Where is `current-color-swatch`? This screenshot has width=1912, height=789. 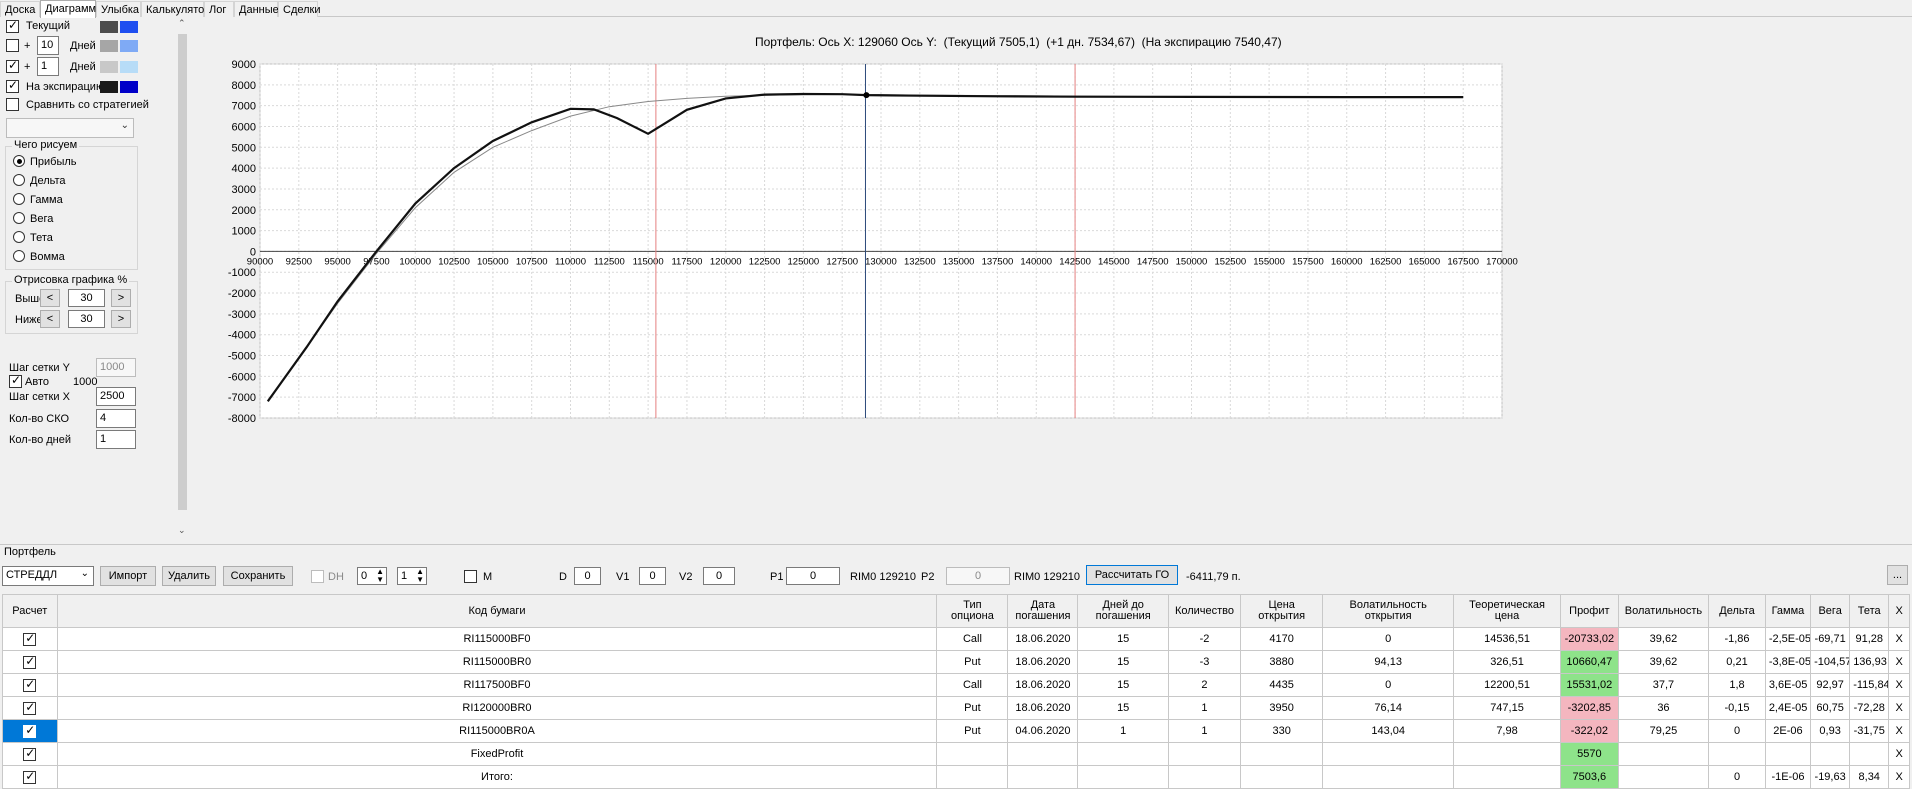 current-color-swatch is located at coordinates (109, 27).